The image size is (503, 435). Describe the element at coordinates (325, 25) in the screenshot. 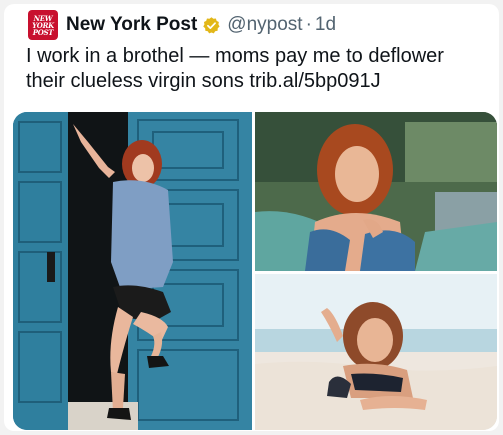

I see `tweet-timestamp: 1d` at that location.